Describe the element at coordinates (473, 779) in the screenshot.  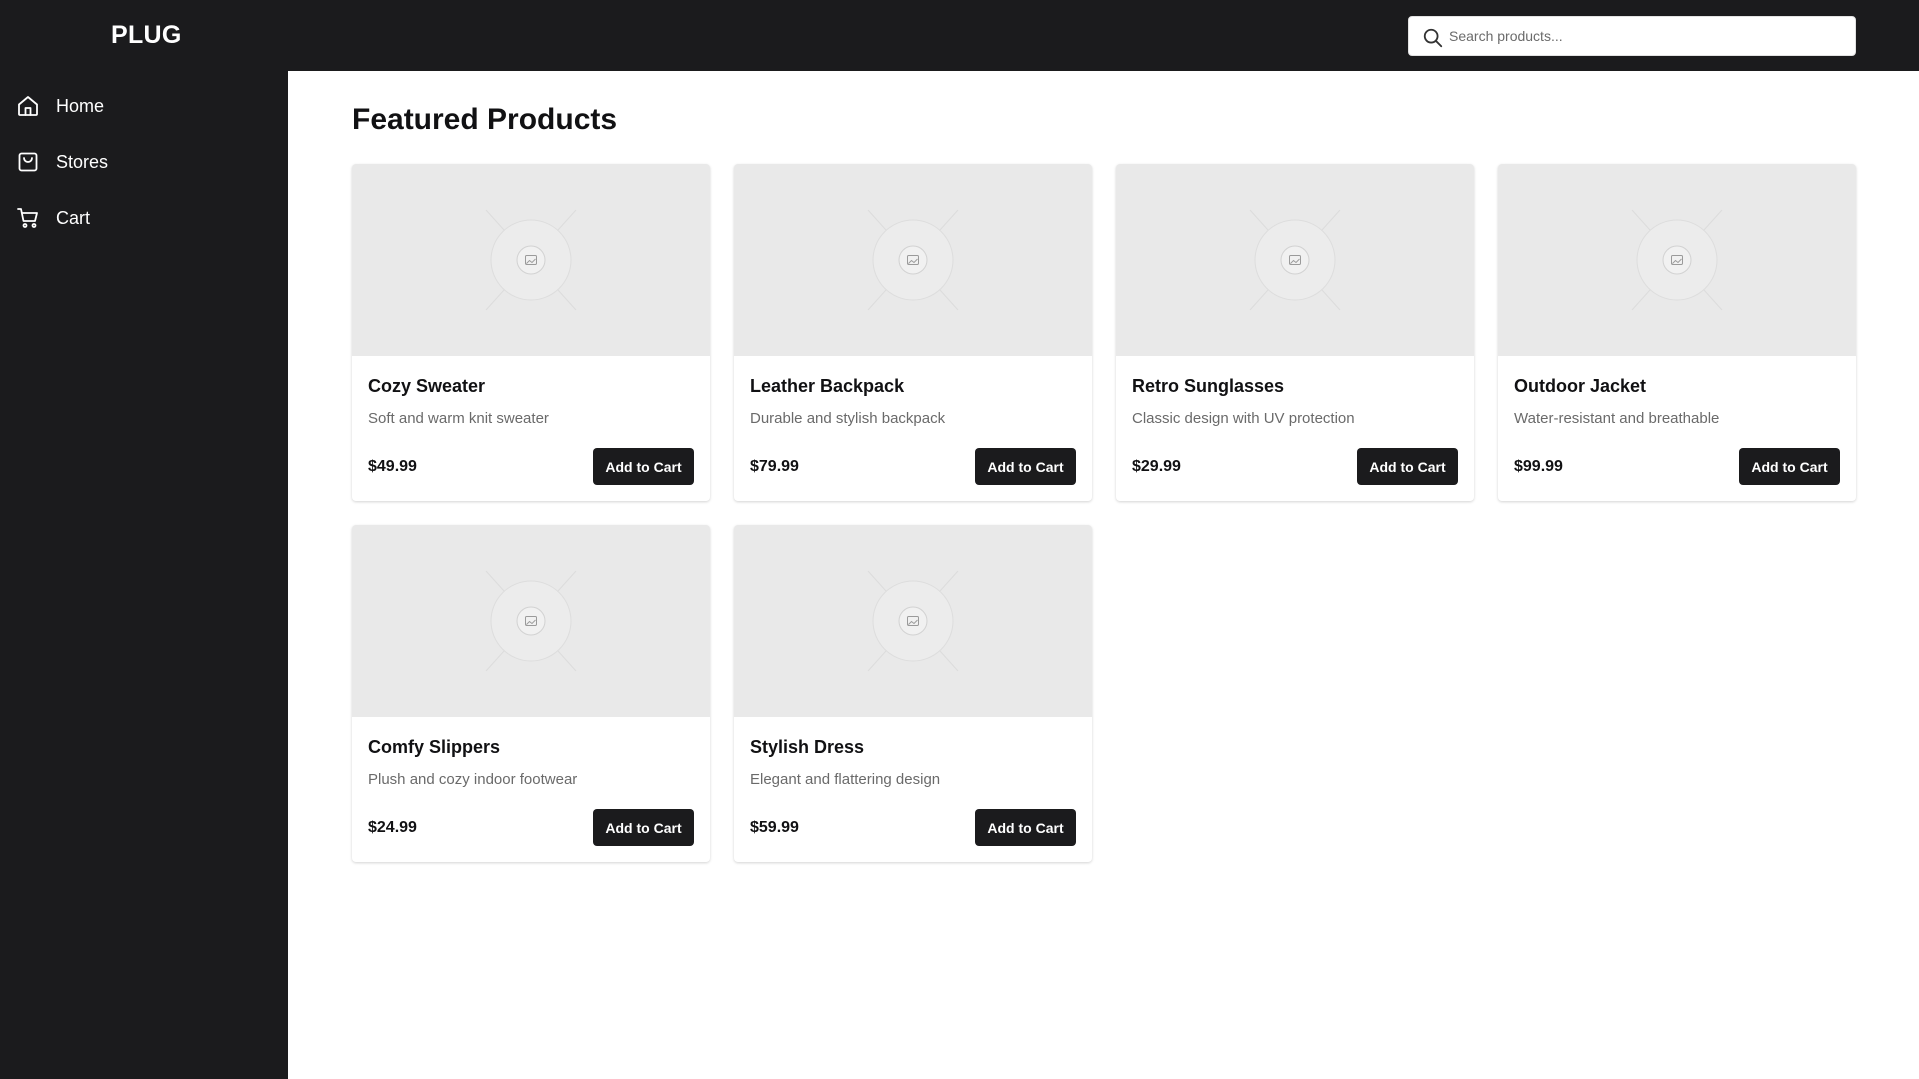
I see `product-description: Plush and cozy indoor footwear` at that location.